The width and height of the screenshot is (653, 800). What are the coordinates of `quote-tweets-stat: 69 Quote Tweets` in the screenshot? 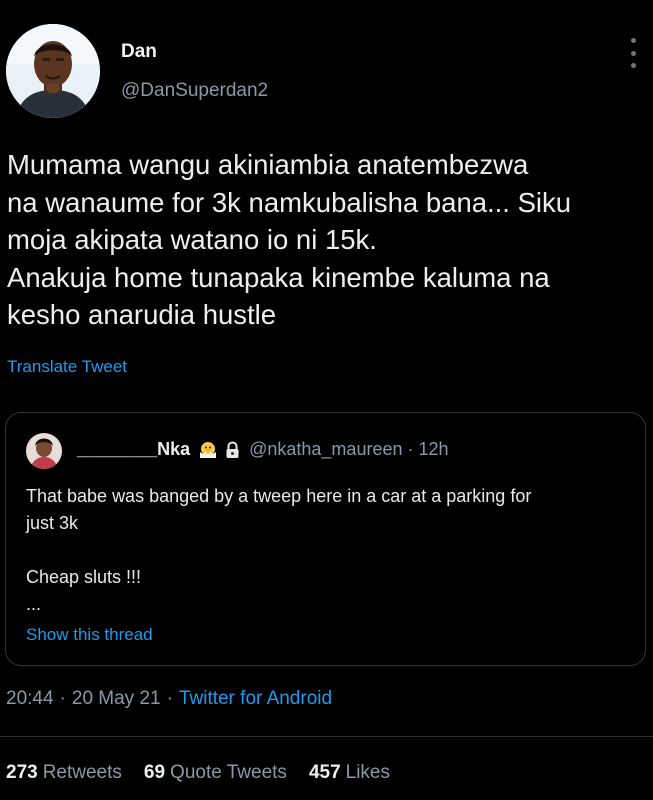 It's located at (215, 773).